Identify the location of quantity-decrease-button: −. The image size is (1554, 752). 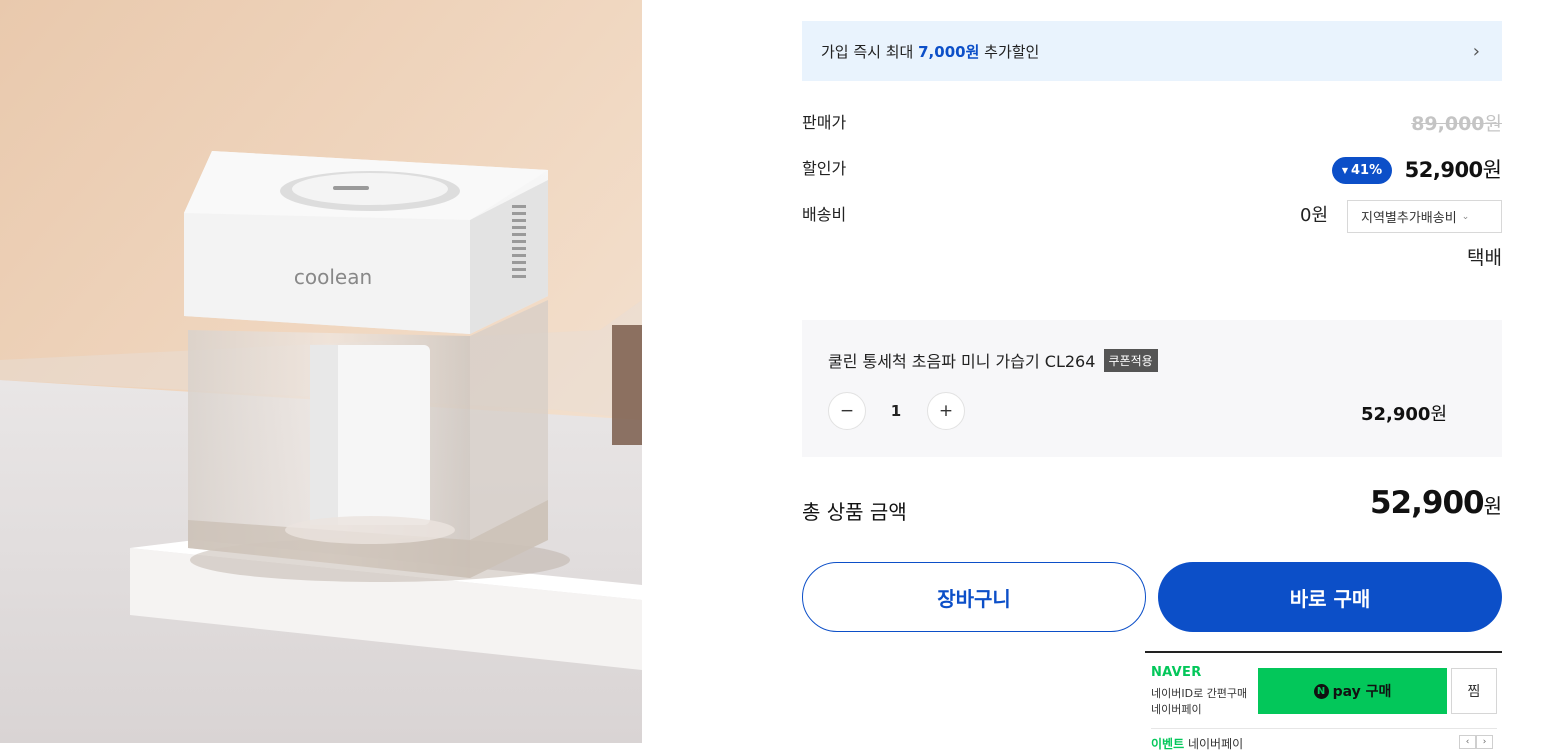
(847, 411).